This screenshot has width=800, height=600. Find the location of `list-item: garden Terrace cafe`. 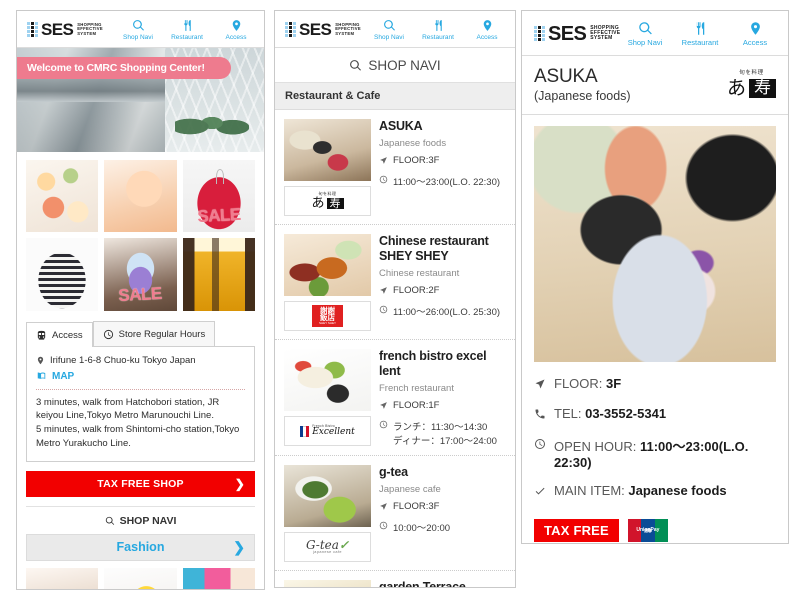

list-item: garden Terrace cafe is located at coordinates (395, 579).